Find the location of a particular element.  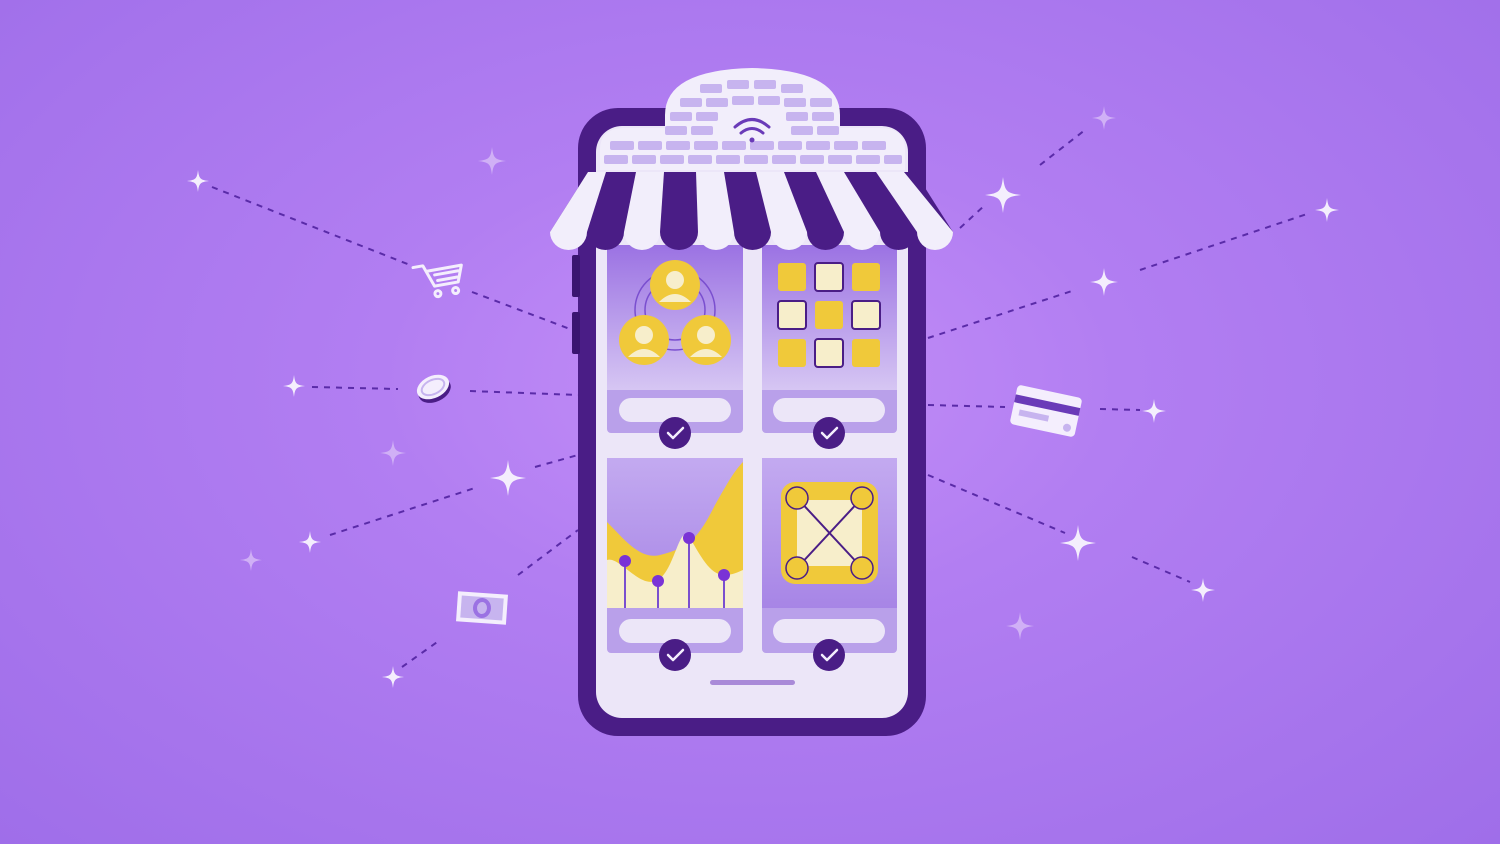

storefront-awning is located at coordinates (751, 211).